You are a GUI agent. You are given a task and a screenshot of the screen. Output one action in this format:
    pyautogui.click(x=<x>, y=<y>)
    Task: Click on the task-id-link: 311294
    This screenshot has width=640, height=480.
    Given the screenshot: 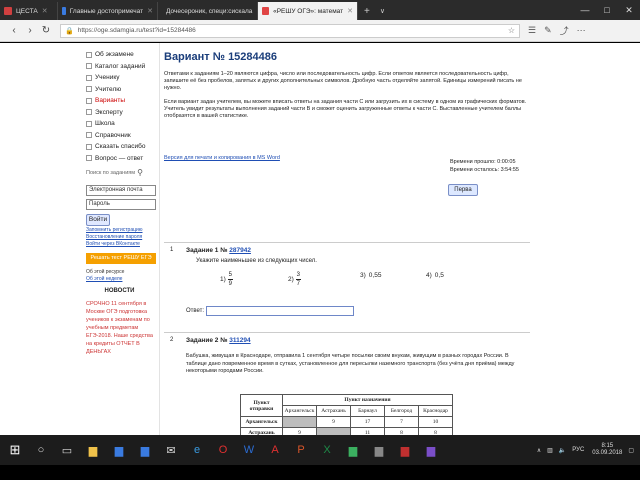 What is the action you would take?
    pyautogui.click(x=239, y=340)
    